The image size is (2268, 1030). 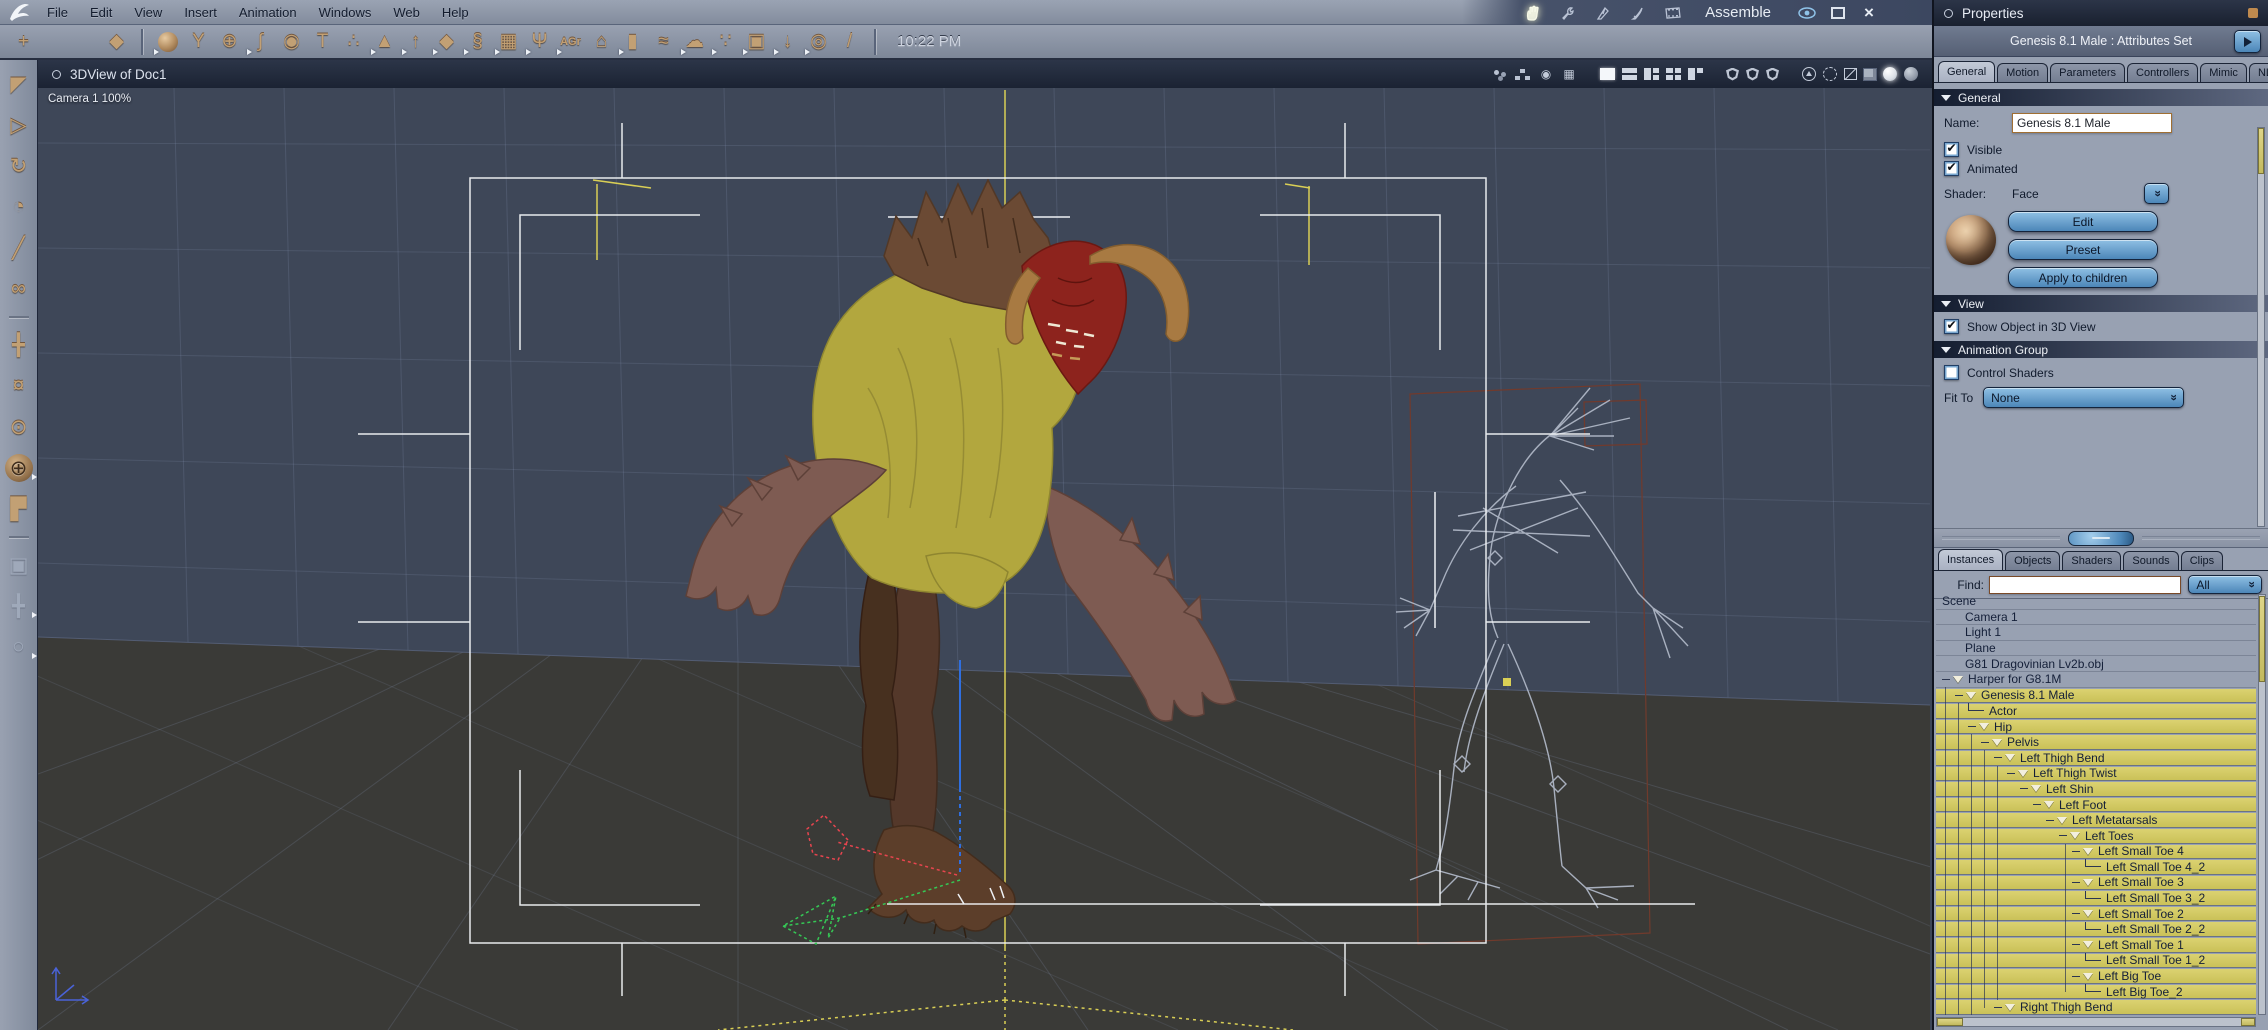 What do you see at coordinates (1830, 74) in the screenshot?
I see `sphere-dotted-icon` at bounding box center [1830, 74].